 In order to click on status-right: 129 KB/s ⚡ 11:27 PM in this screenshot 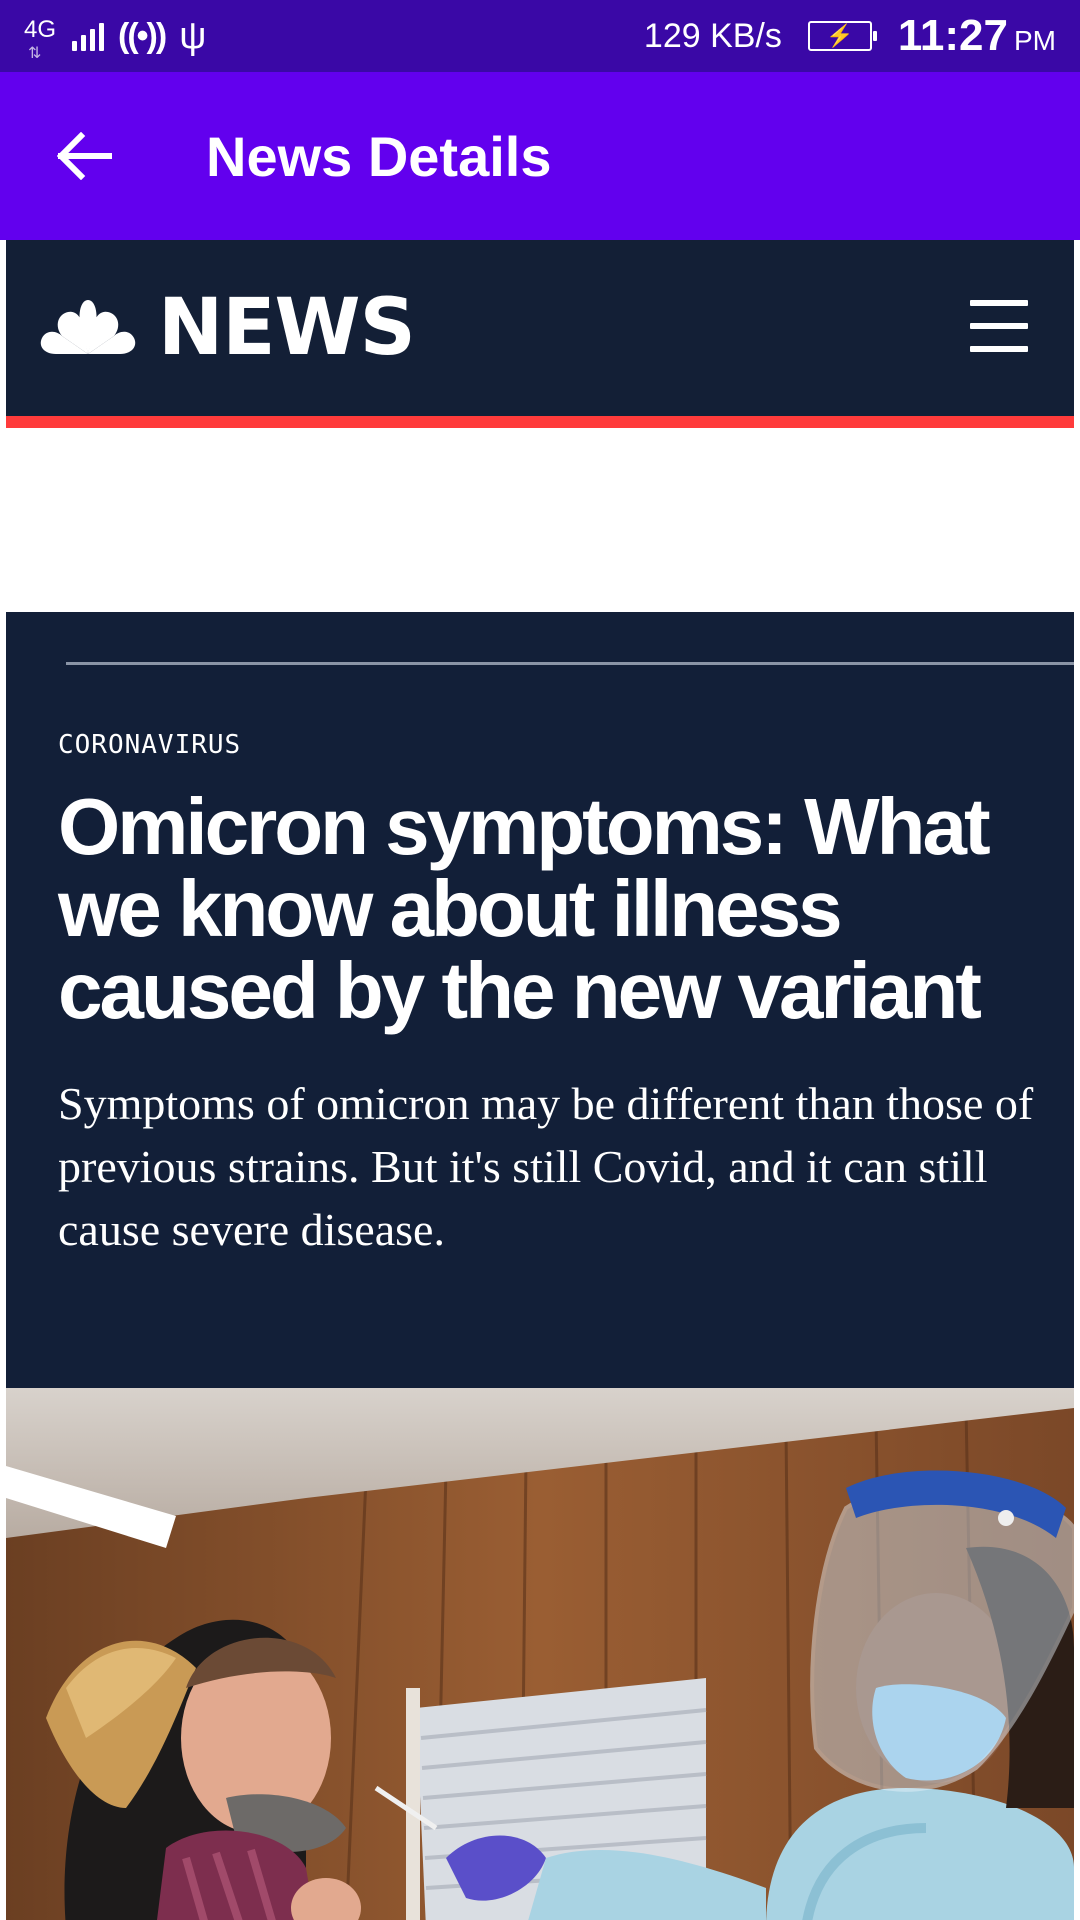, I will do `click(850, 36)`.